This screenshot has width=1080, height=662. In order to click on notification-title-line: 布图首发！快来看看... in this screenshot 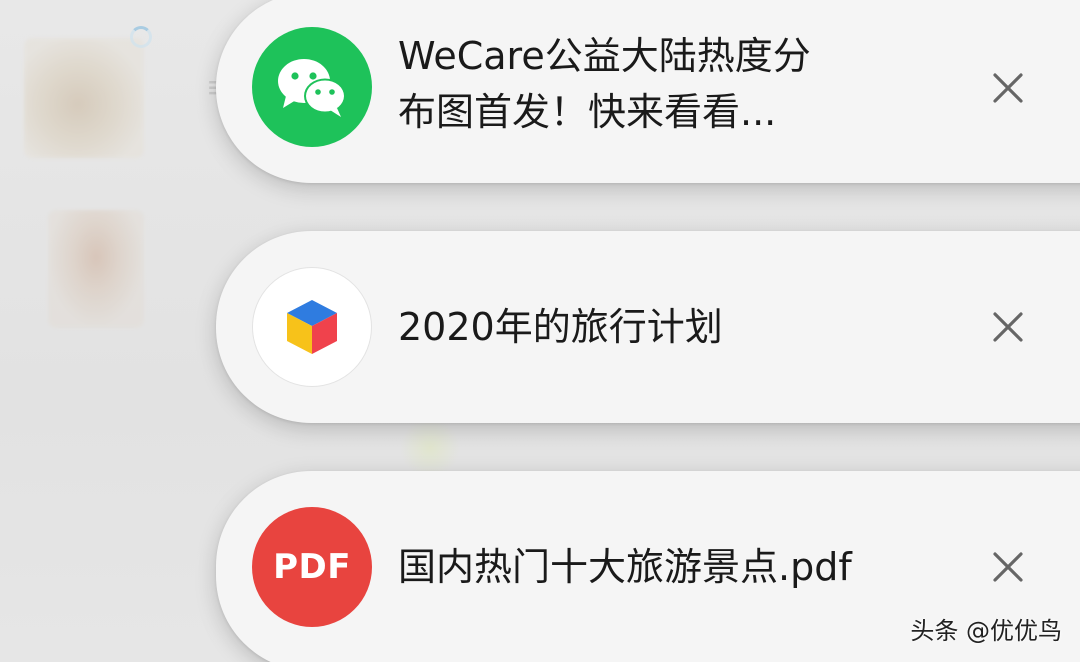, I will do `click(587, 112)`.